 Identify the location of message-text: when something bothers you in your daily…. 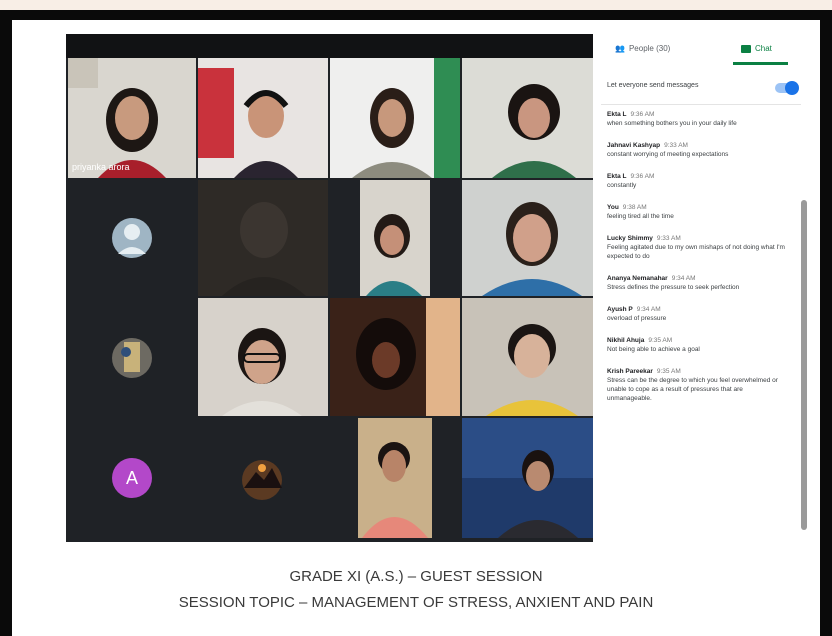
(672, 123).